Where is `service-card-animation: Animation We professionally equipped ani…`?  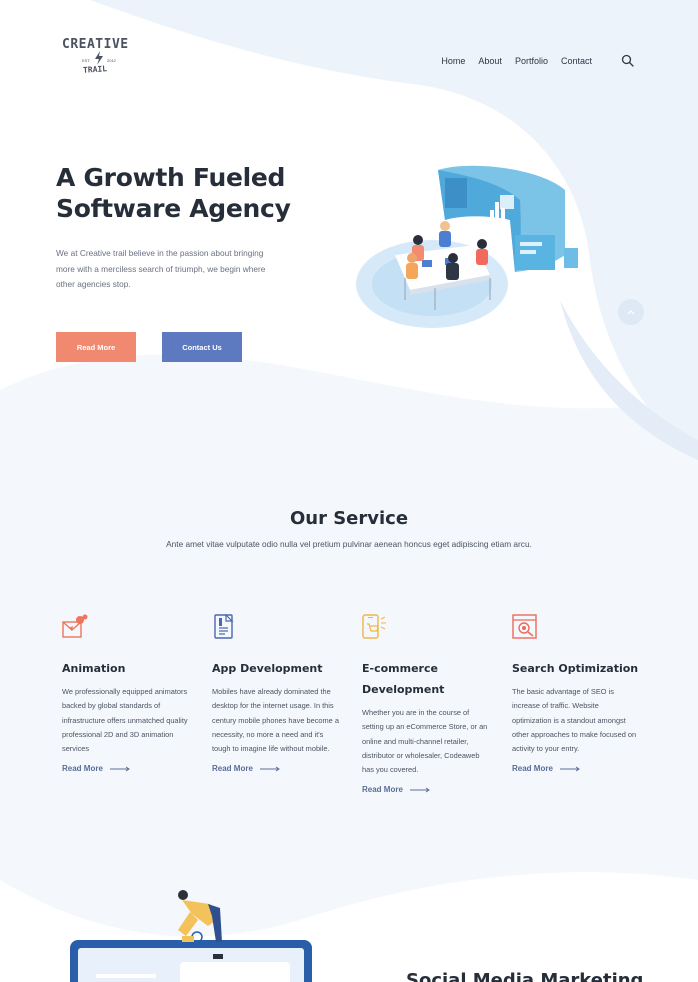
service-card-animation: Animation We professionally equipped ani… is located at coordinates (126, 693).